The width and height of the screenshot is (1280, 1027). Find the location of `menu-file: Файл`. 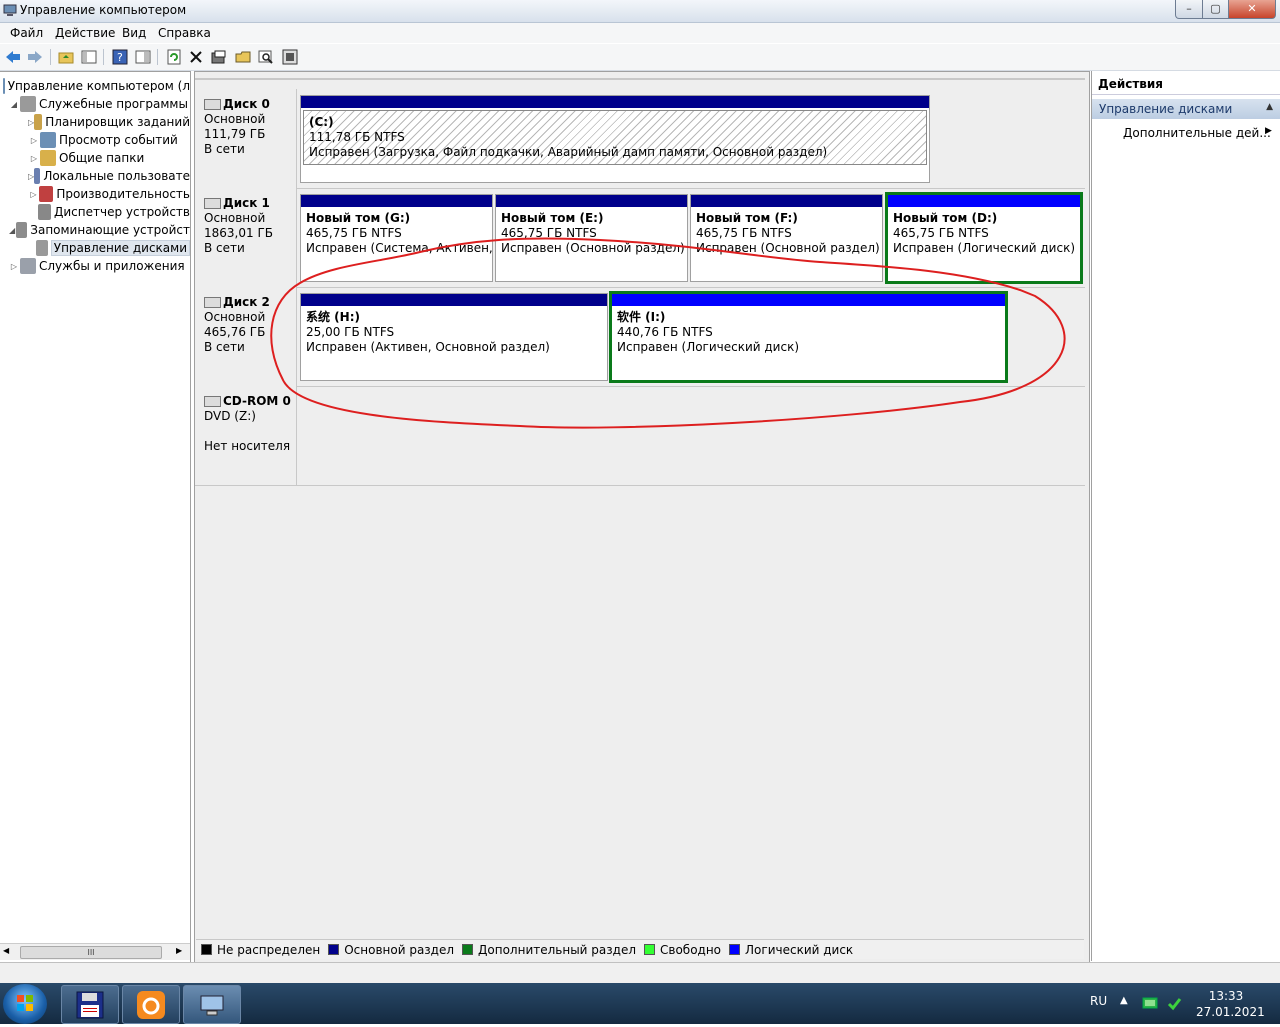

menu-file: Файл is located at coordinates (26, 33).